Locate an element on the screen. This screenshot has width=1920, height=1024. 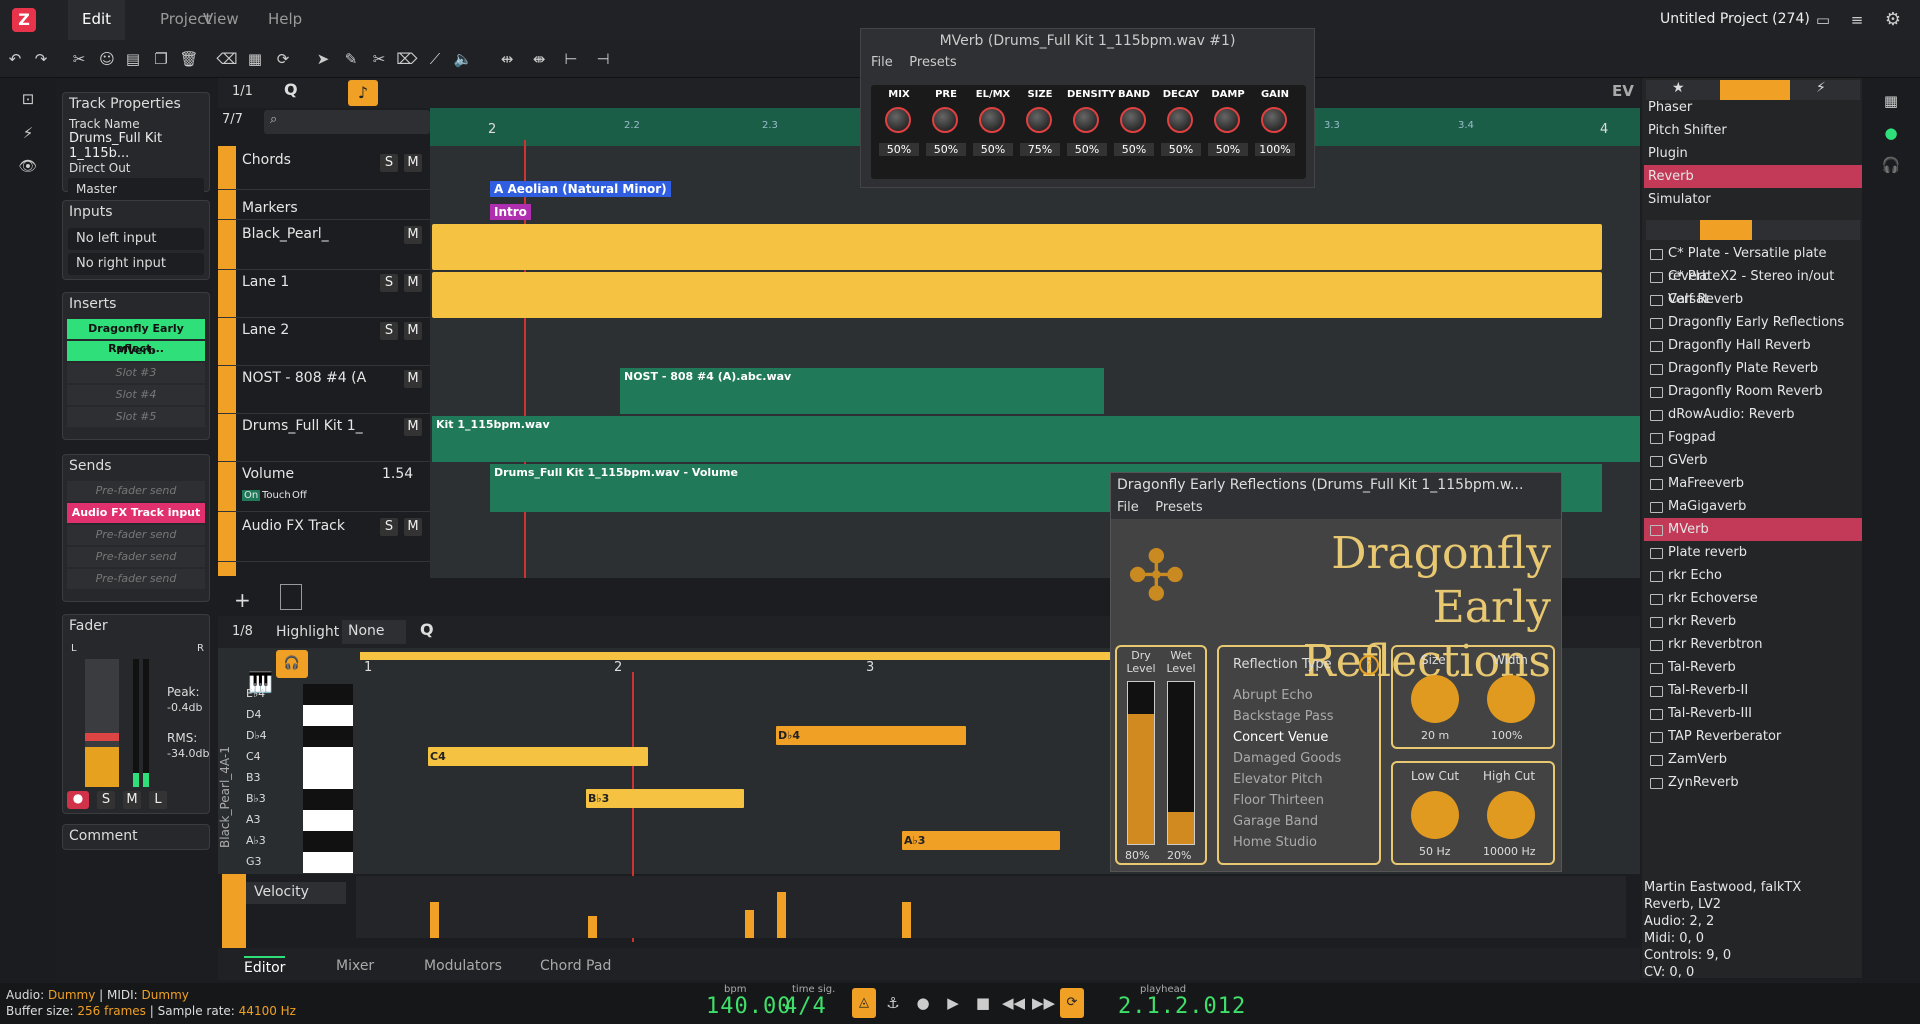
direct-out-select: Master is located at coordinates (136, 189).